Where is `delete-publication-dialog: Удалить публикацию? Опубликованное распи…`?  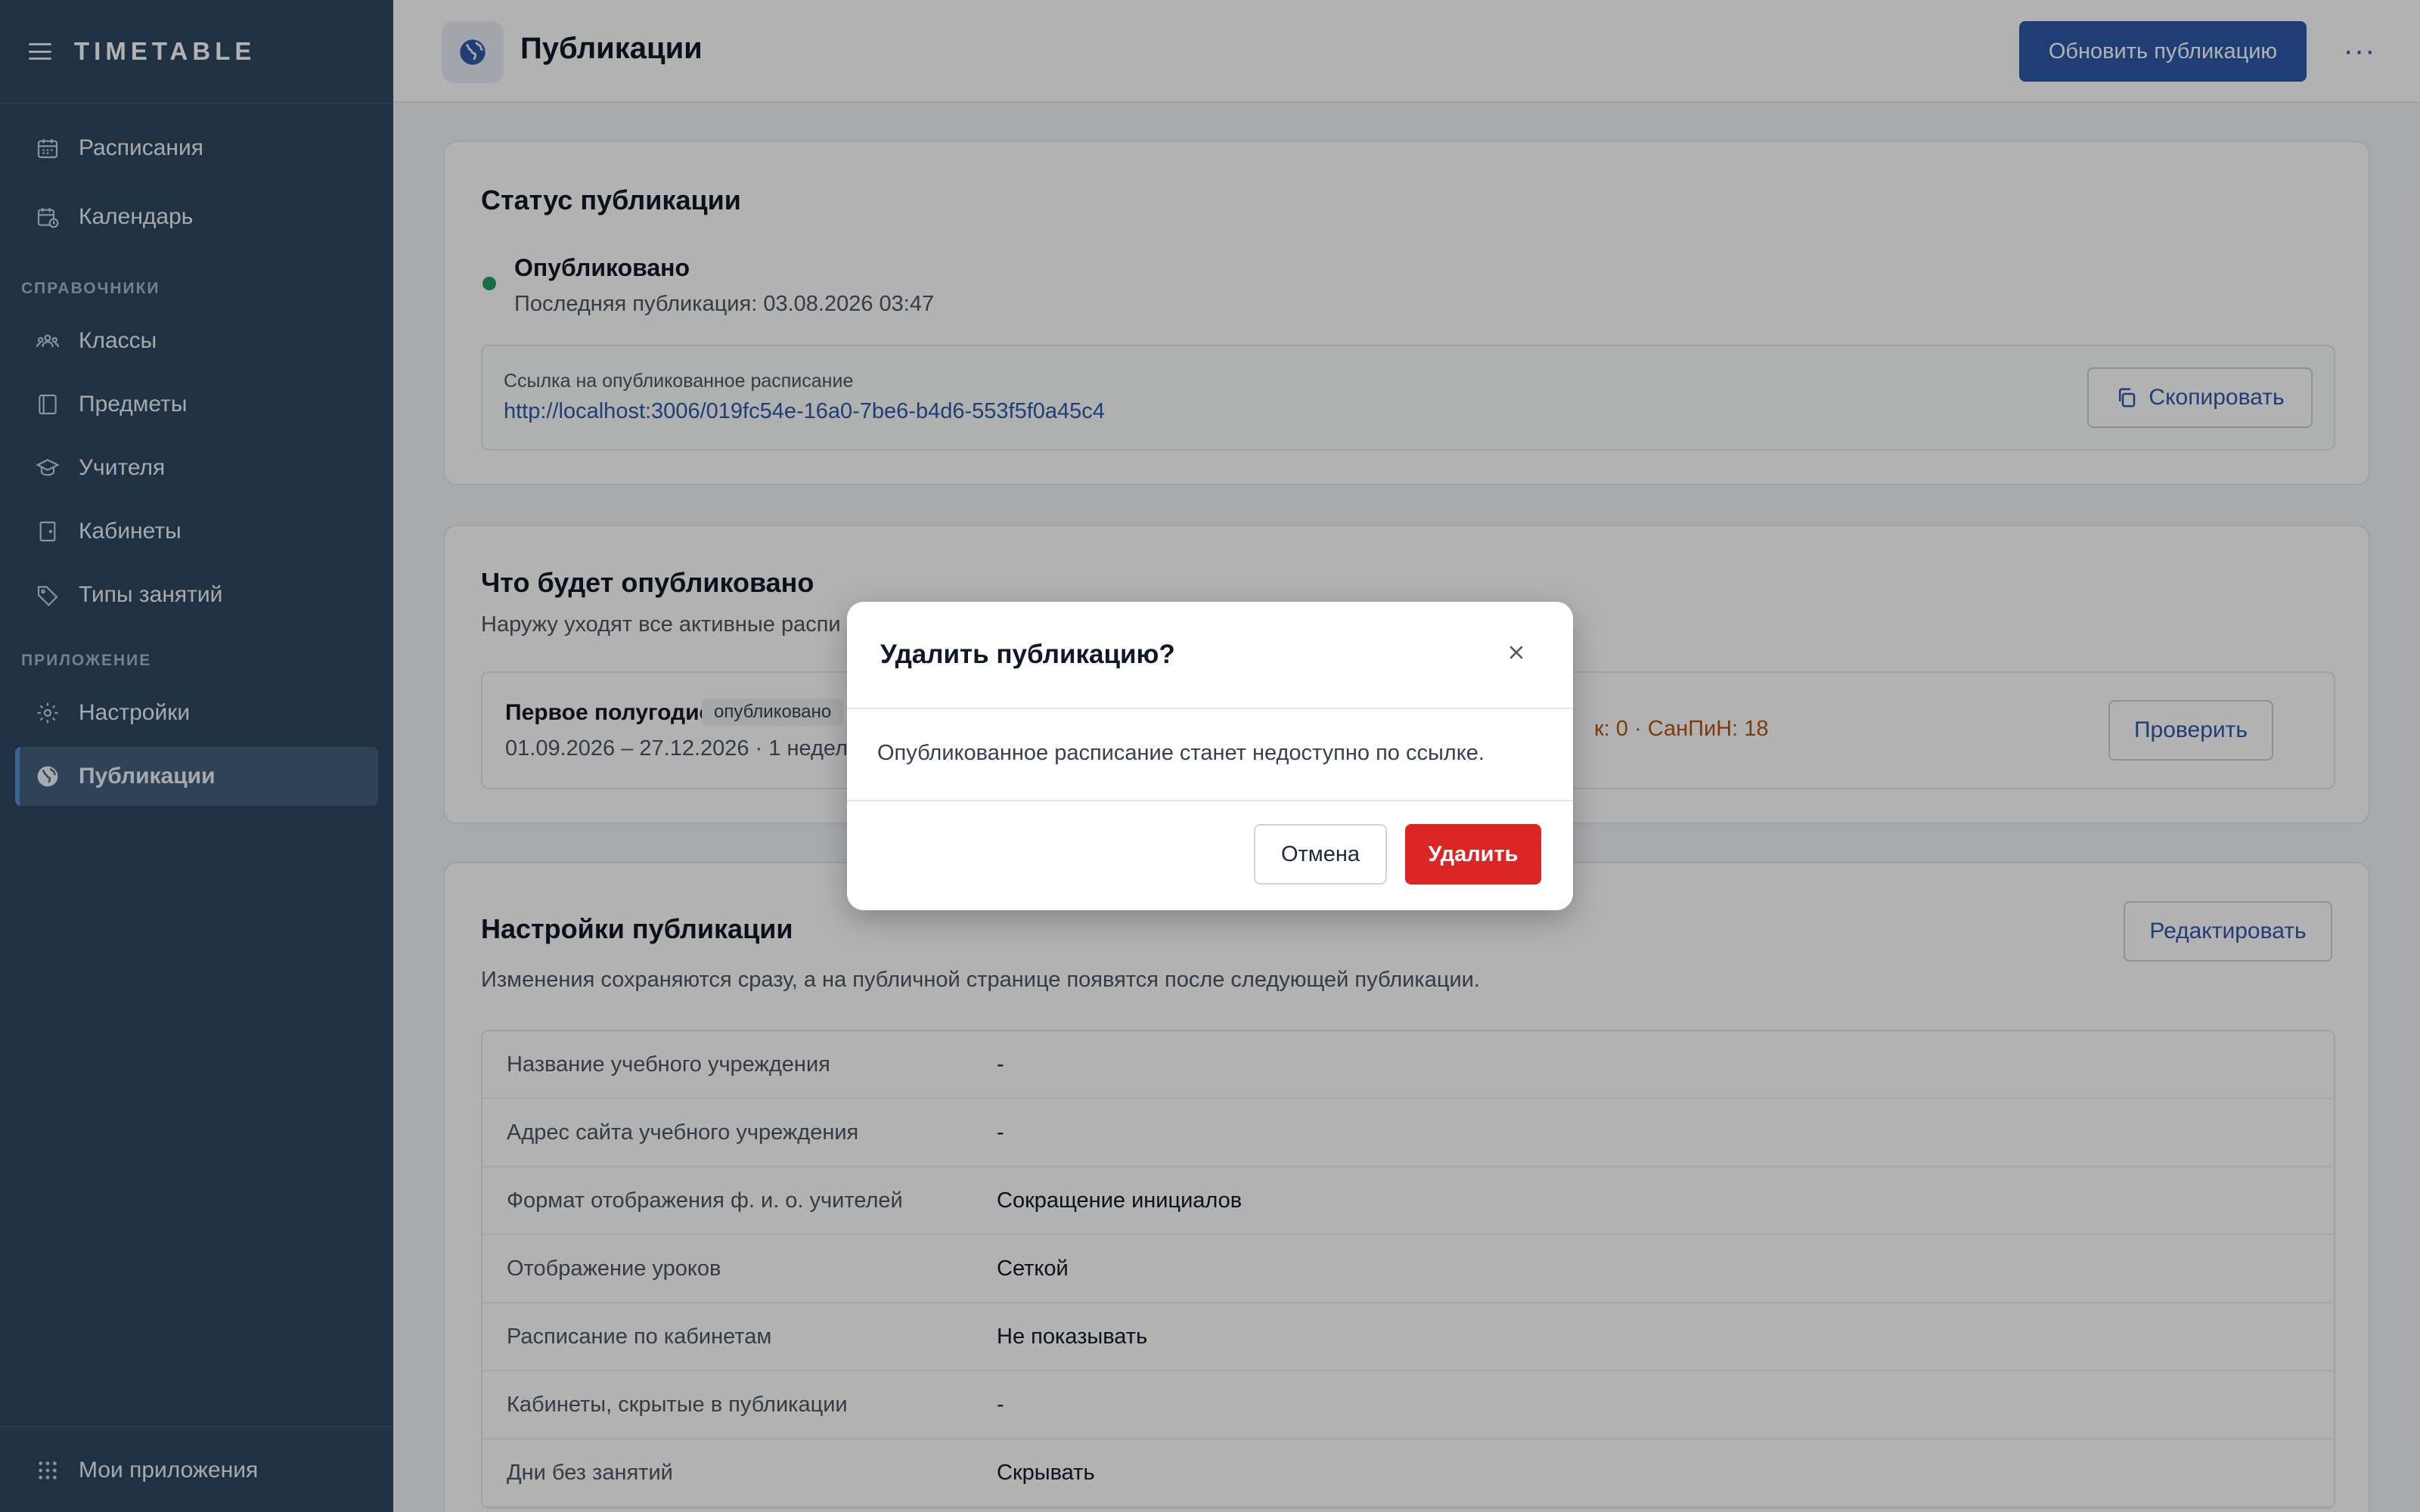 delete-publication-dialog: Удалить публикацию? Опубликованное распи… is located at coordinates (1210, 756).